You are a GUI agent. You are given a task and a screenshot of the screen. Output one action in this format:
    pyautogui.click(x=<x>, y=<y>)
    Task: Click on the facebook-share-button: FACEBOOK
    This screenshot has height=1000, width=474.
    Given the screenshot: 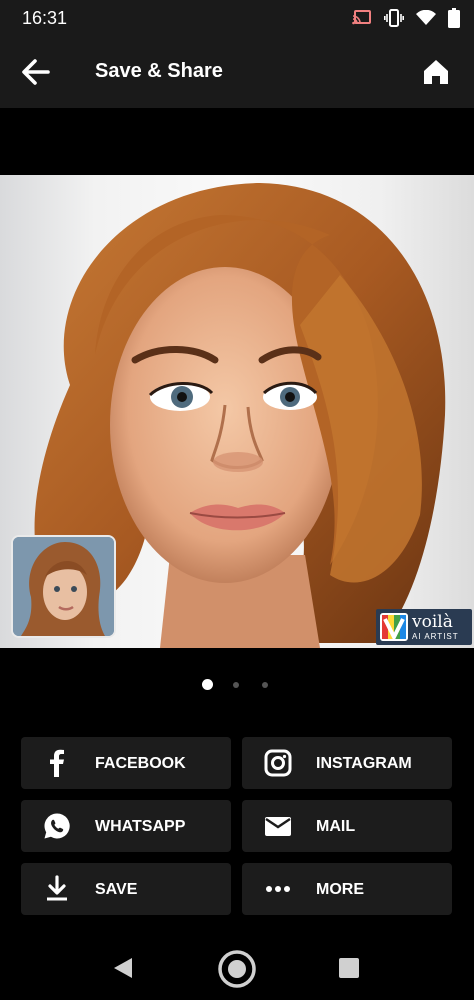 What is the action you would take?
    pyautogui.click(x=126, y=763)
    